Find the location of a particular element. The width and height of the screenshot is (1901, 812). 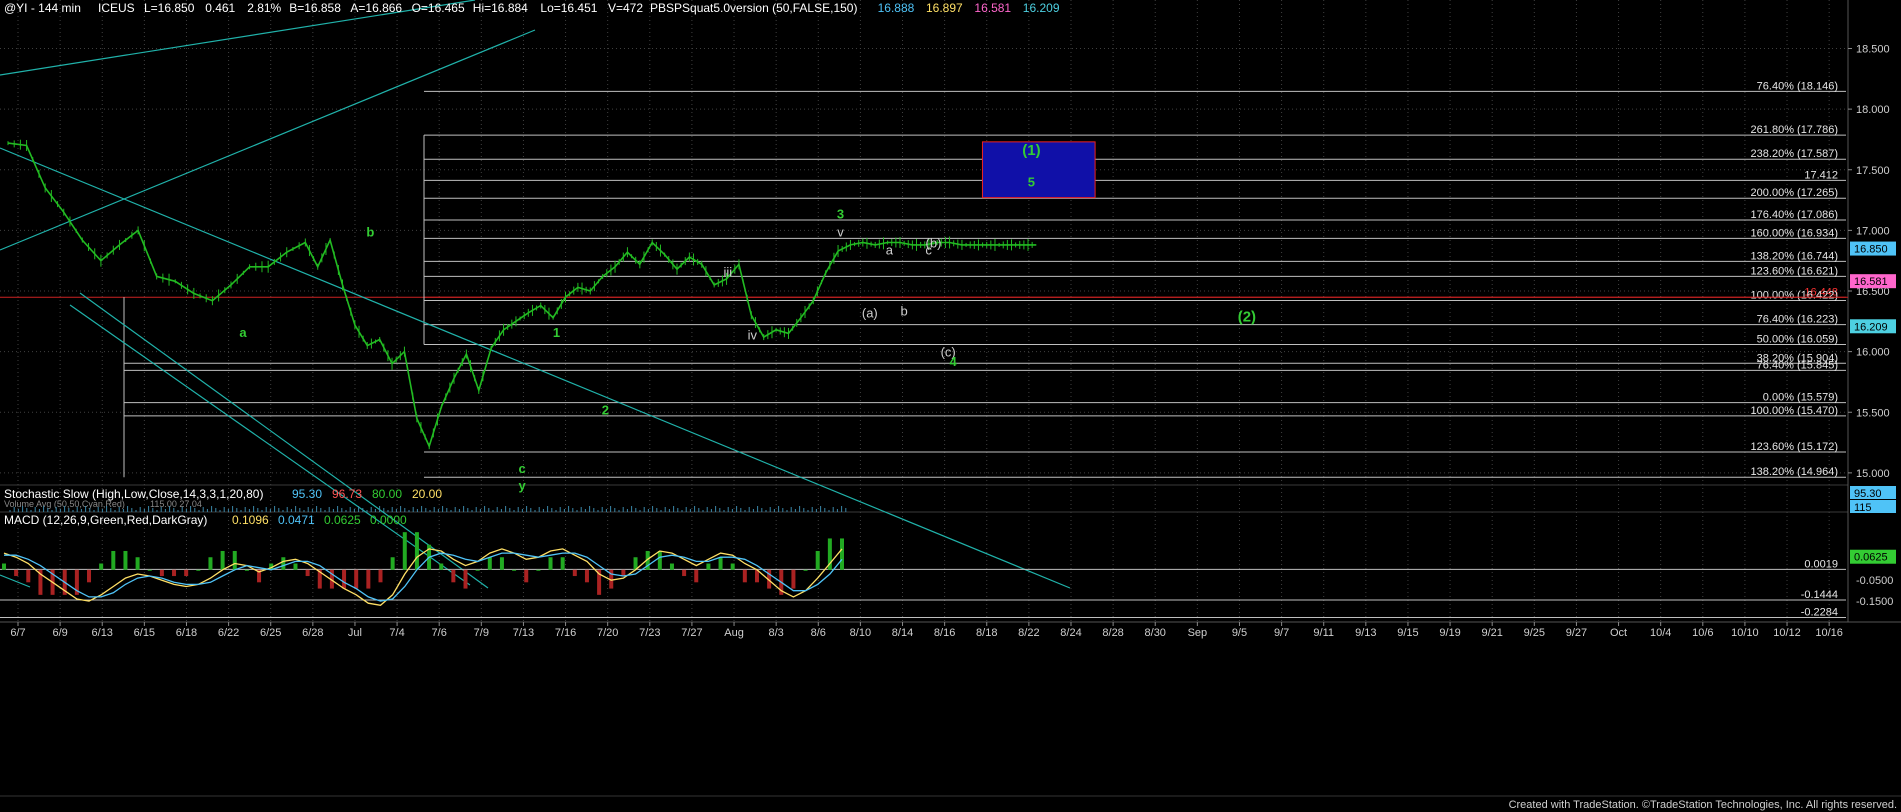

header-field: B=16.858 is located at coordinates (315, 8).